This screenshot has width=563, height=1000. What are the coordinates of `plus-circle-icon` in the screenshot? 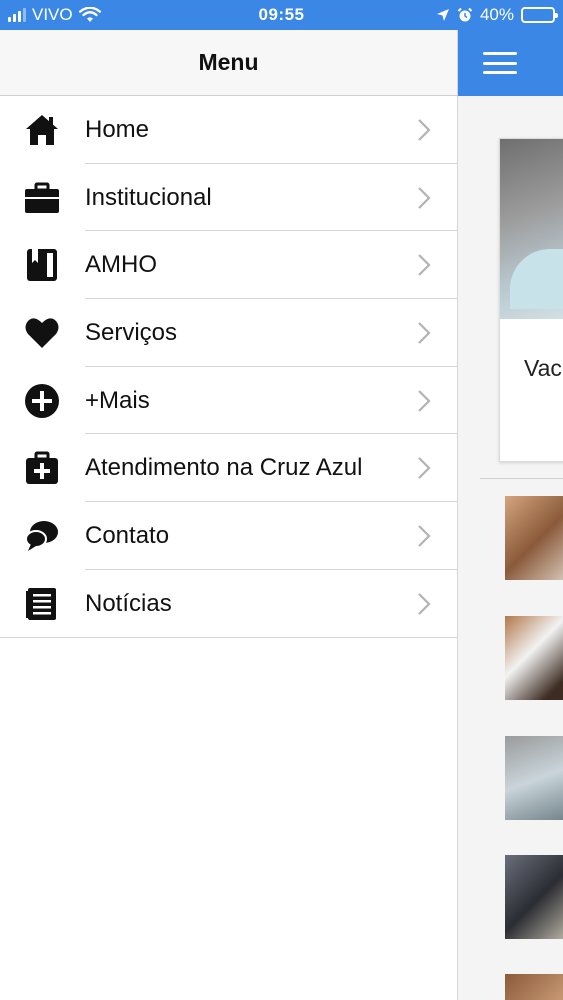 It's located at (42, 401).